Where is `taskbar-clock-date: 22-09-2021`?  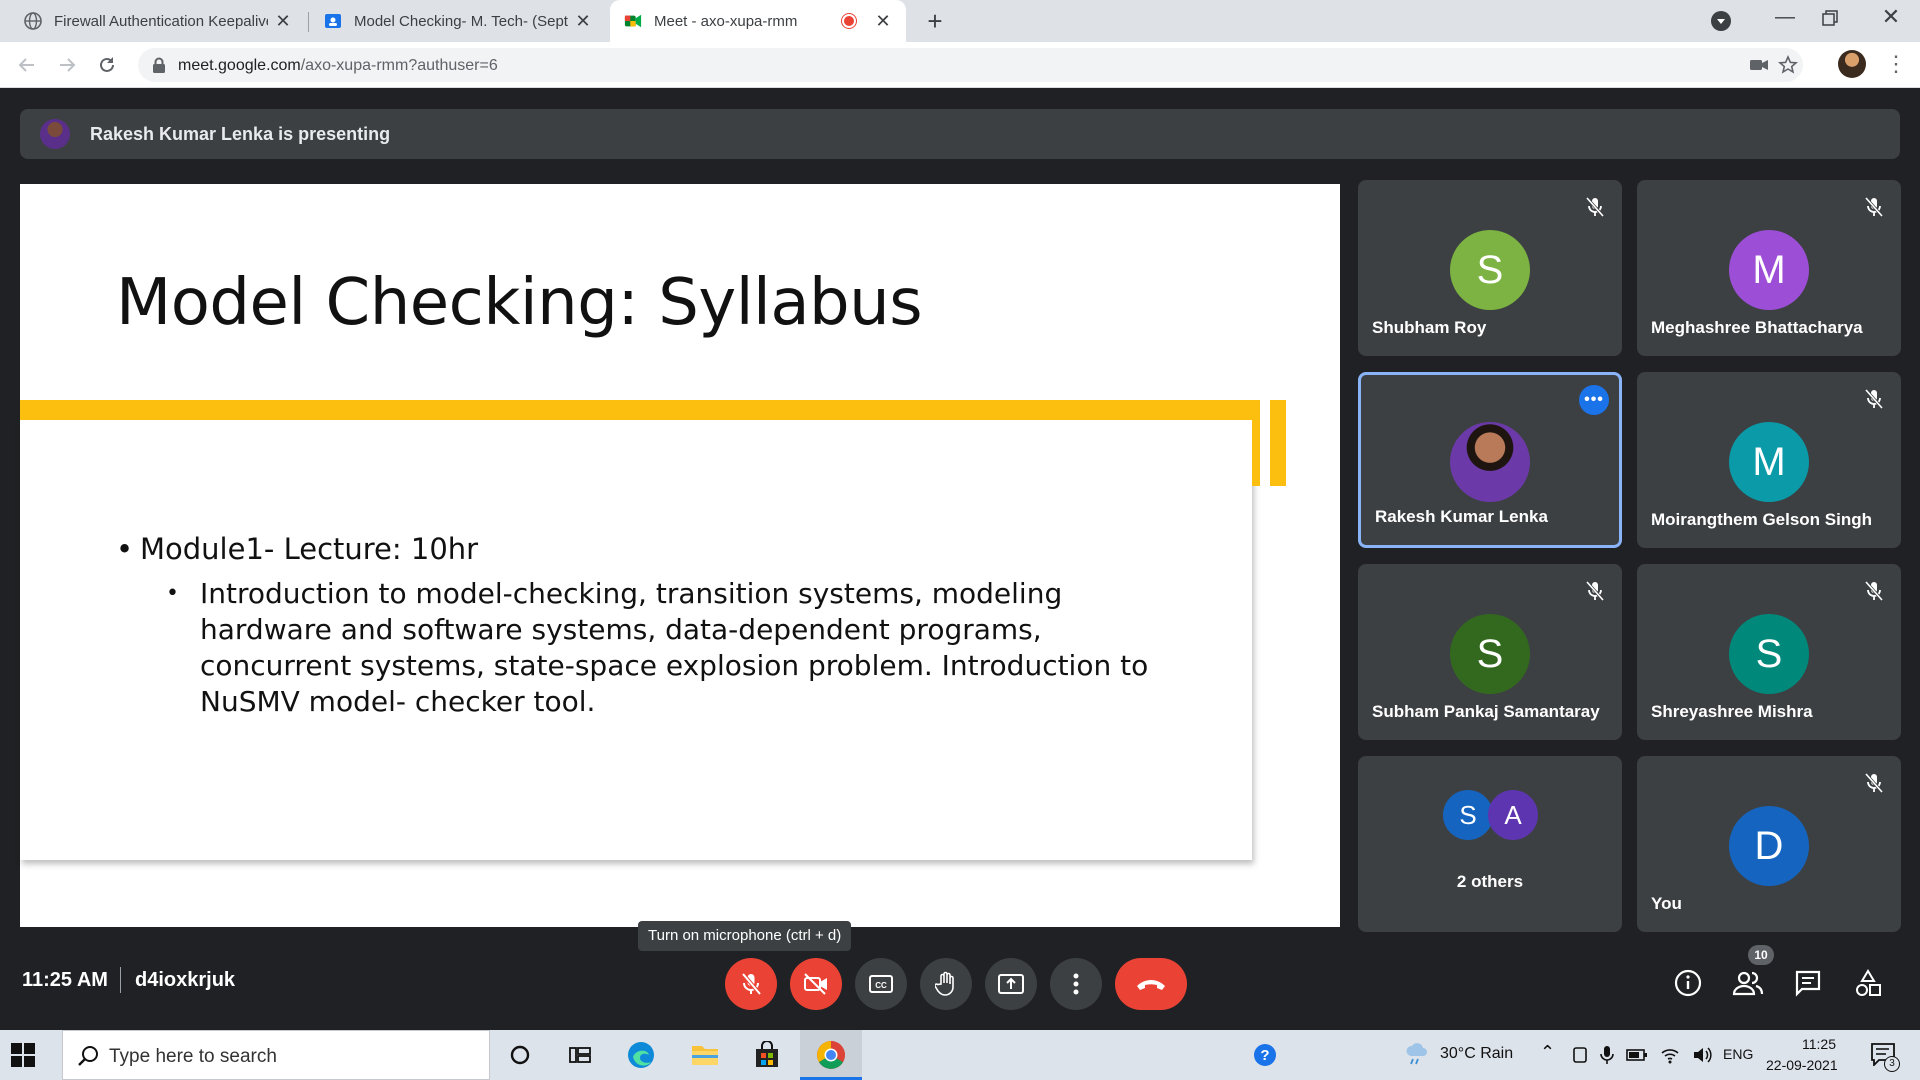
taskbar-clock-date: 22-09-2021 is located at coordinates (1802, 1065).